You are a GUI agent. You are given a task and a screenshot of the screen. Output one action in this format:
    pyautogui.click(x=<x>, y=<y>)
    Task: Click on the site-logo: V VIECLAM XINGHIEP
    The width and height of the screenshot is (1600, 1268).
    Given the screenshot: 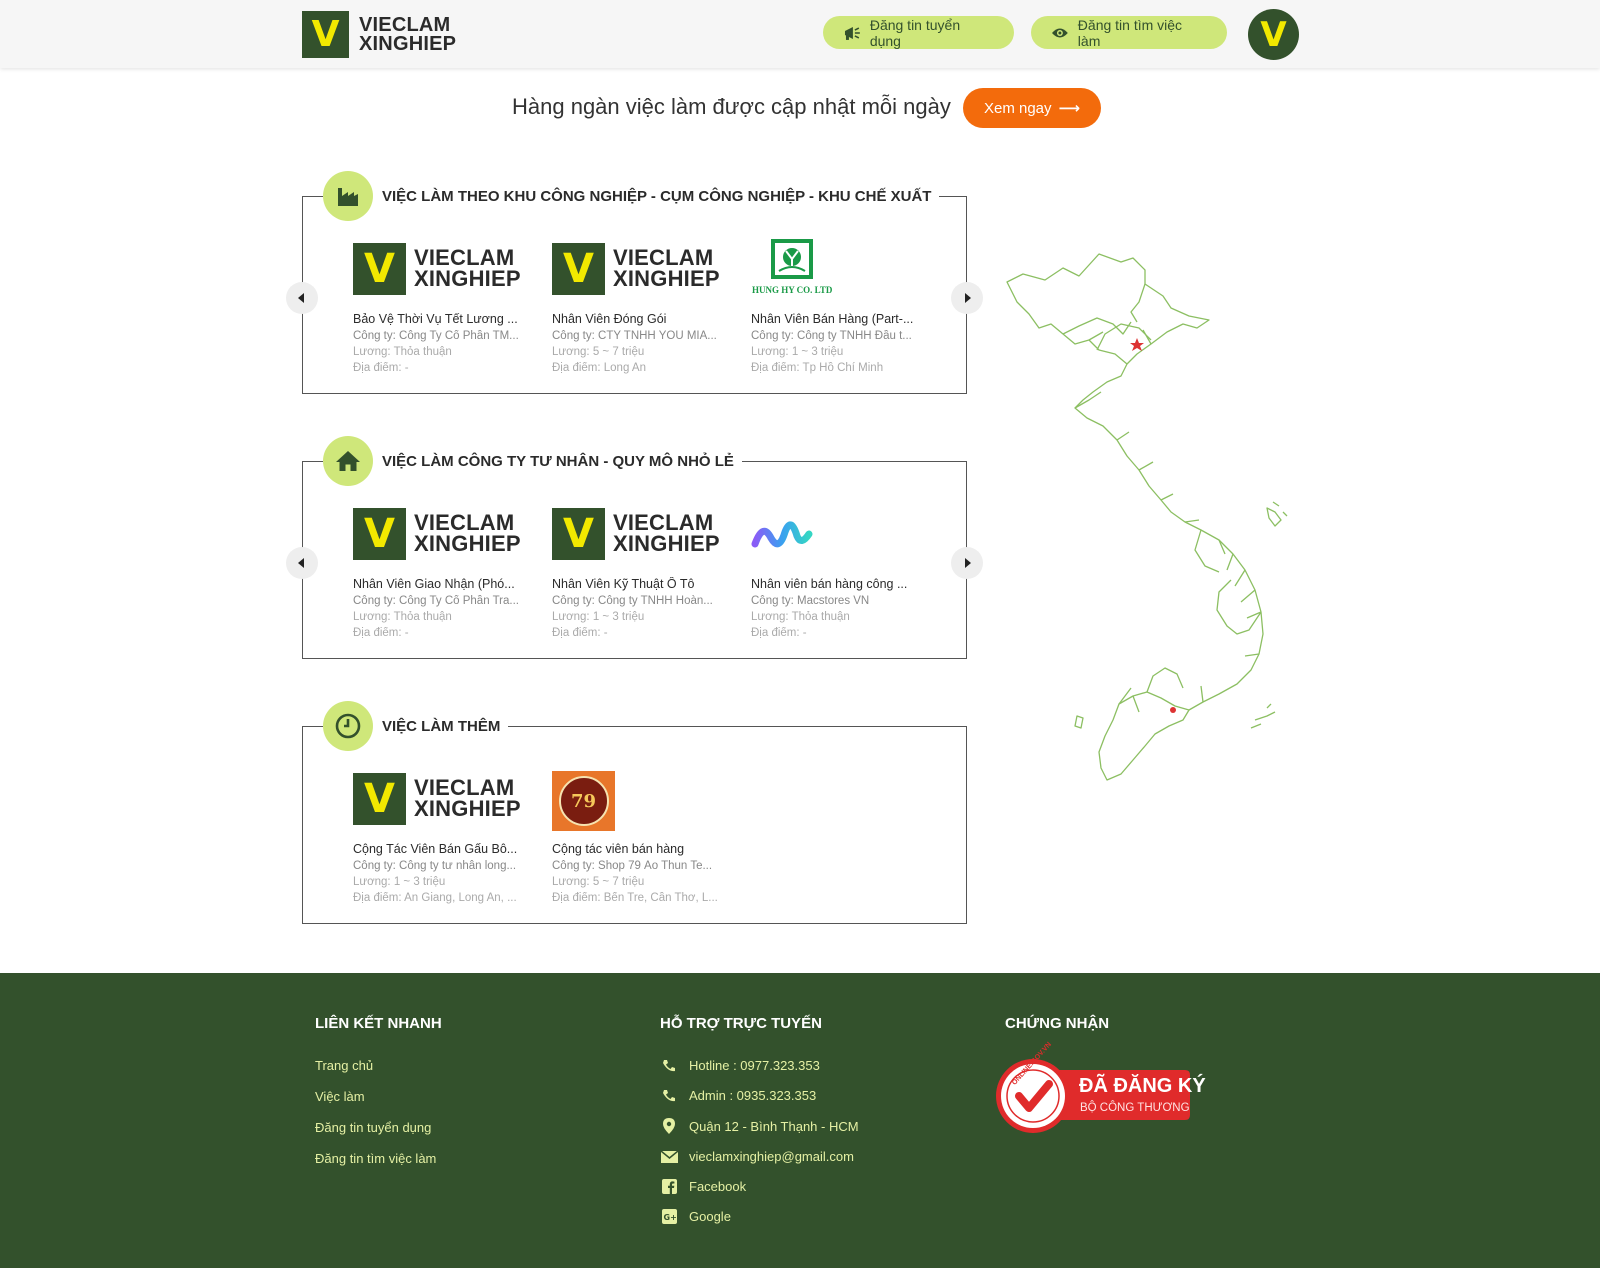 What is the action you would take?
    pyautogui.click(x=379, y=34)
    